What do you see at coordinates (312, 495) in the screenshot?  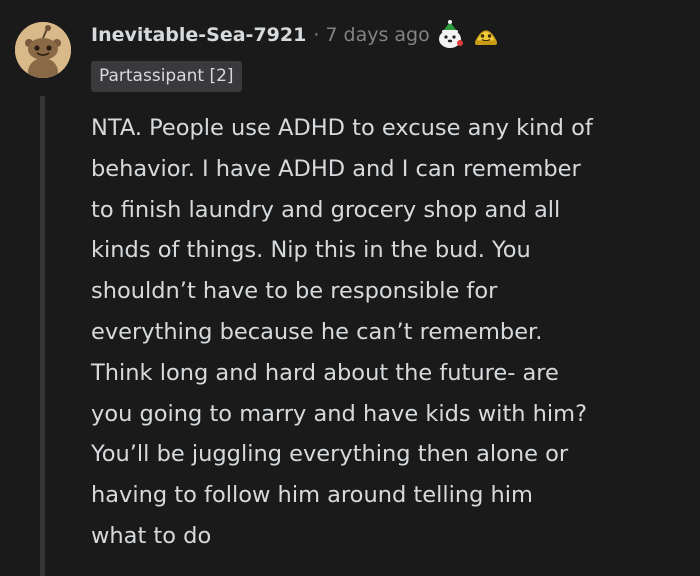 I see `comment-body-line: having to follow him around telling him` at bounding box center [312, 495].